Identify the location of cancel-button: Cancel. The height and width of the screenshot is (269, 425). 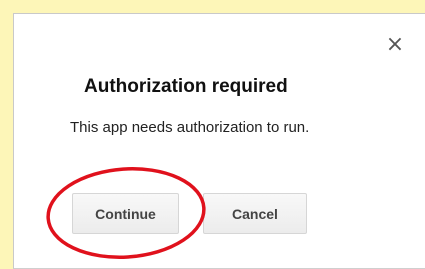
(255, 213).